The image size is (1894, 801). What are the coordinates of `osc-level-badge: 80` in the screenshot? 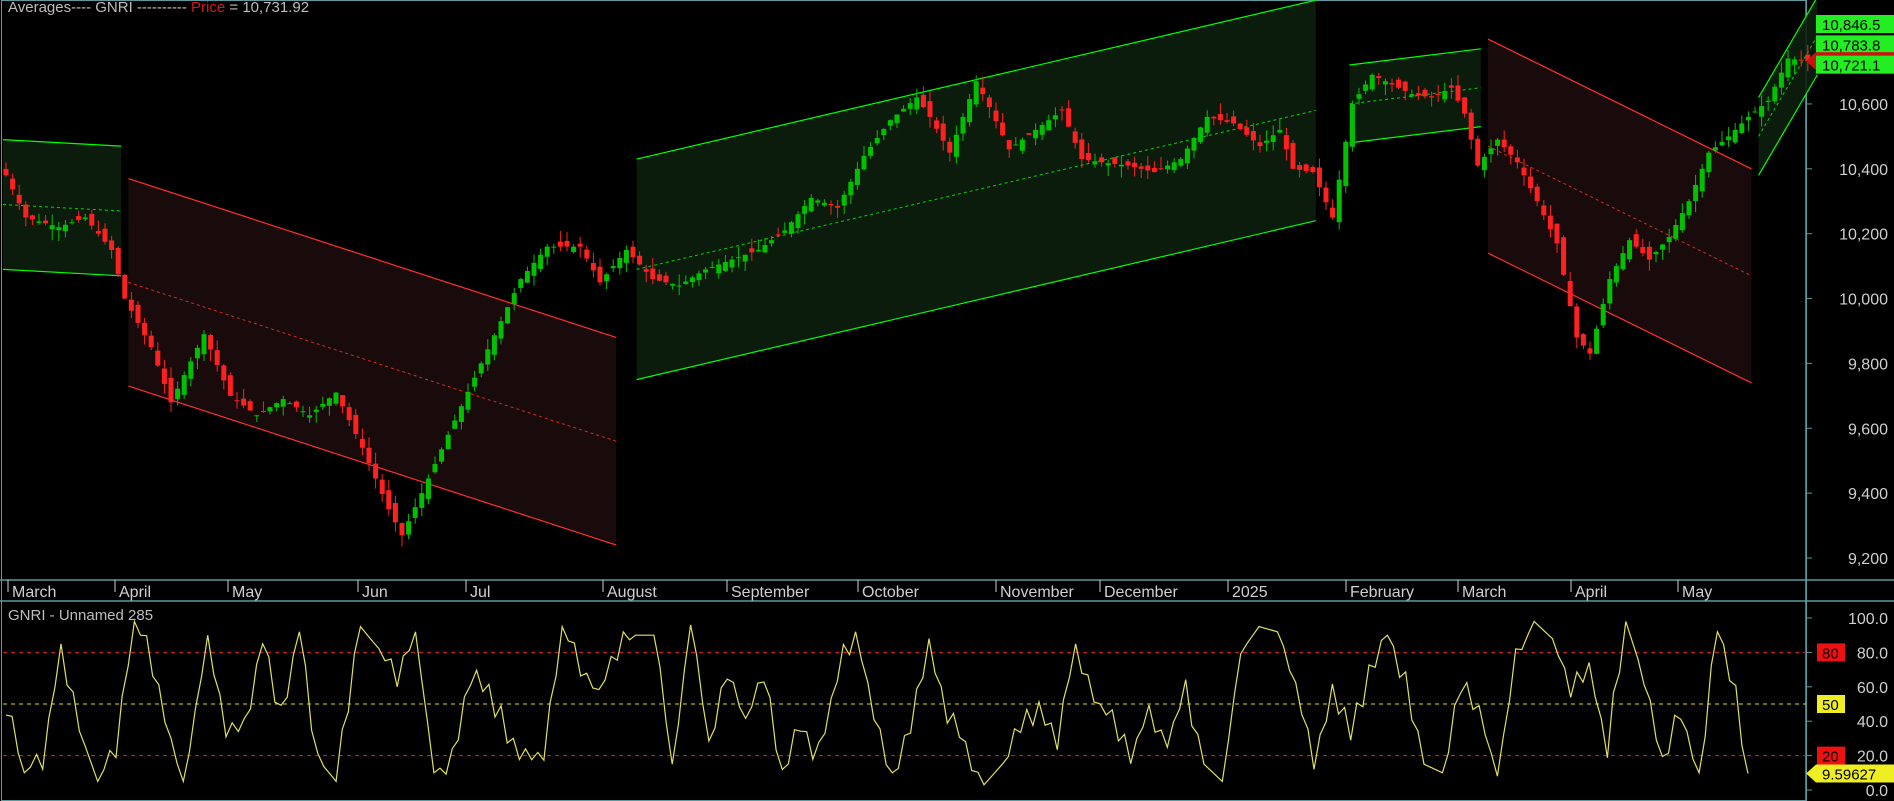 It's located at (1831, 652).